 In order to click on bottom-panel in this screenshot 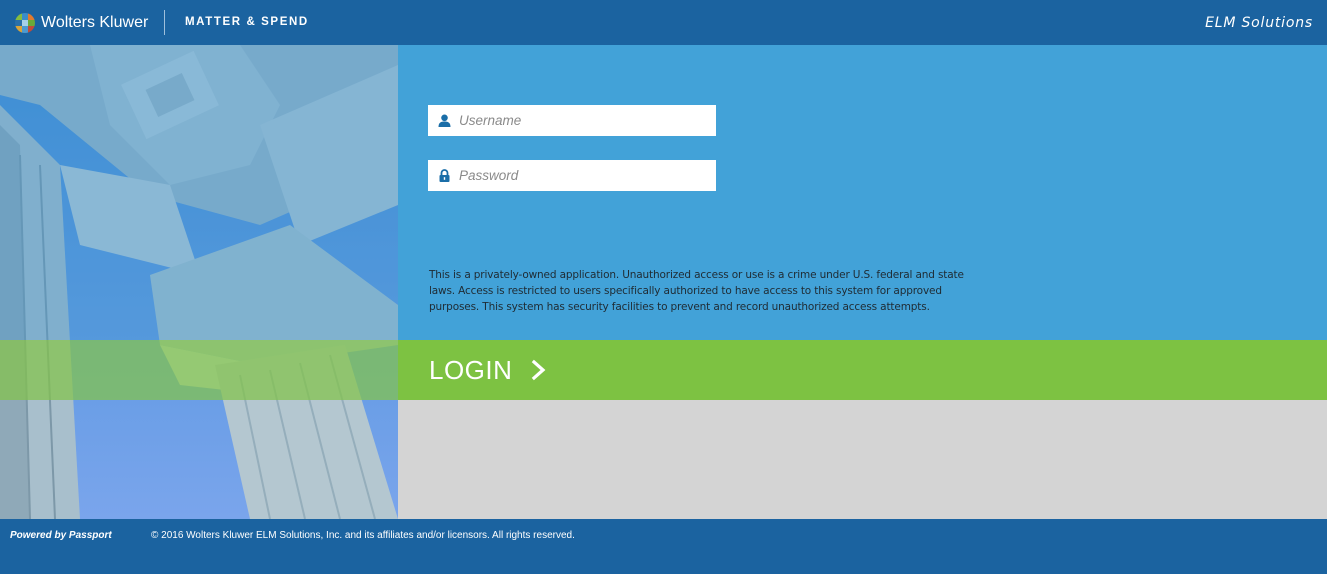, I will do `click(862, 459)`.